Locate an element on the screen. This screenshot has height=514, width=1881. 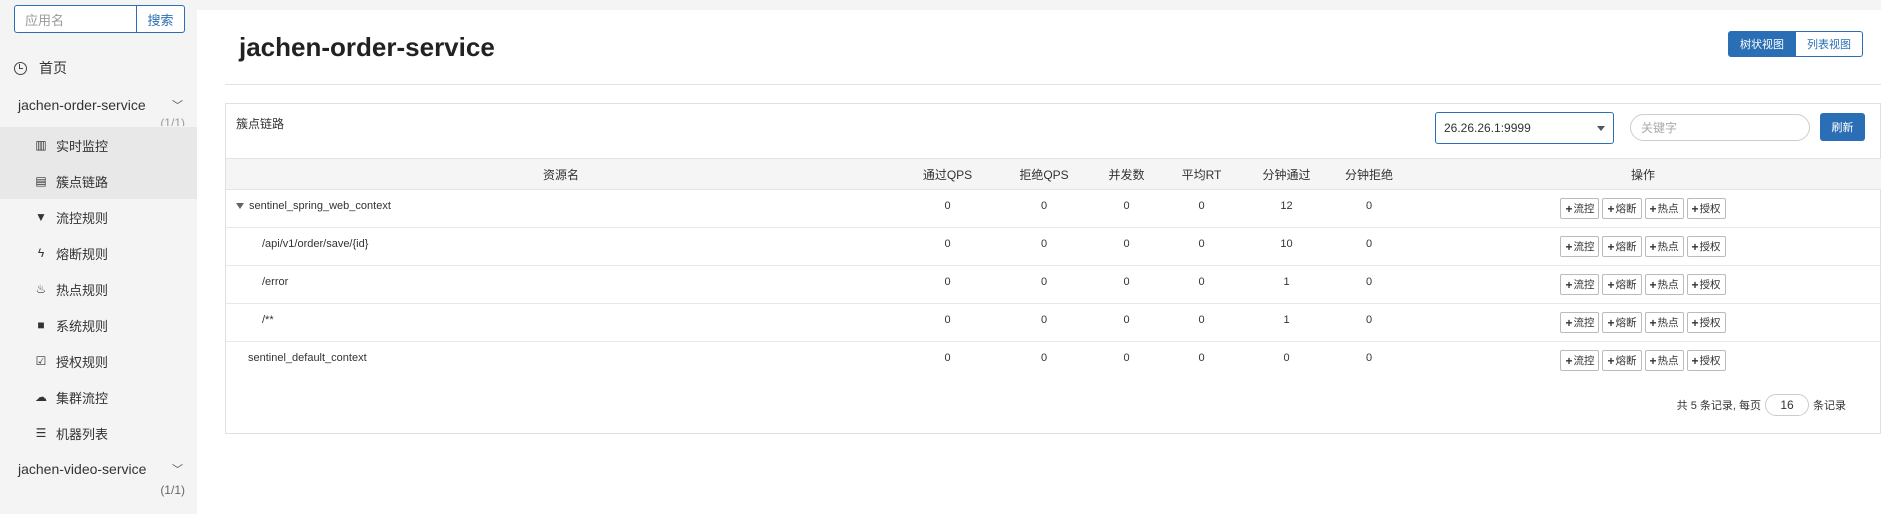
table-row: /** 0 0 0 0 1 0 + 流控 + 熔断 + 热点 + 授权 is located at coordinates (1053, 322).